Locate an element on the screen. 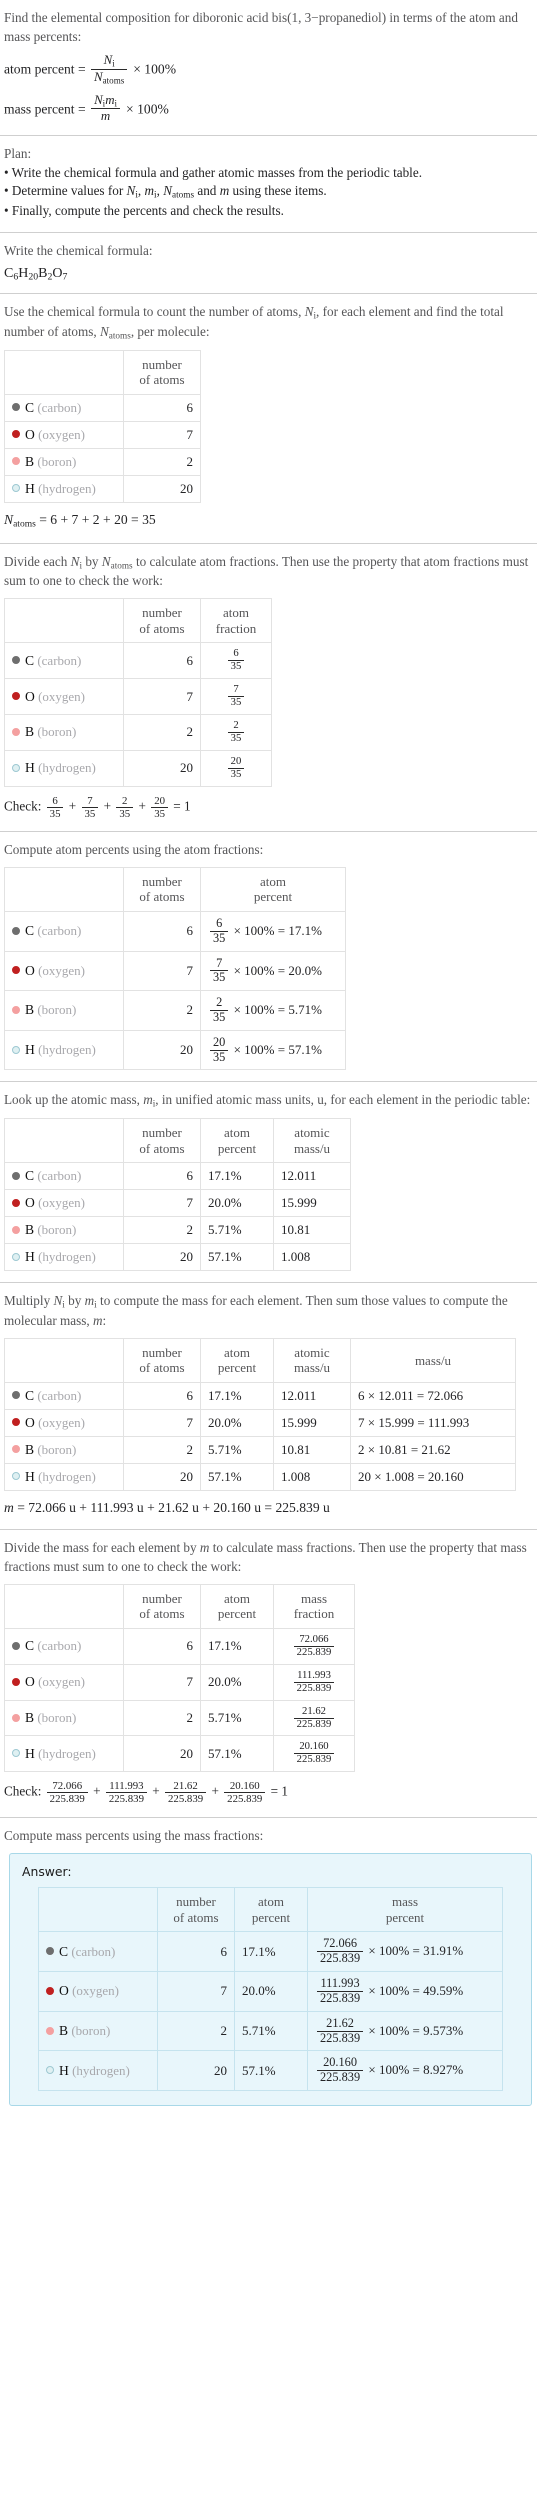 Image resolution: width=537 pixels, height=2514 pixels. element-mass-text-a: Multiply is located at coordinates (29, 1301).